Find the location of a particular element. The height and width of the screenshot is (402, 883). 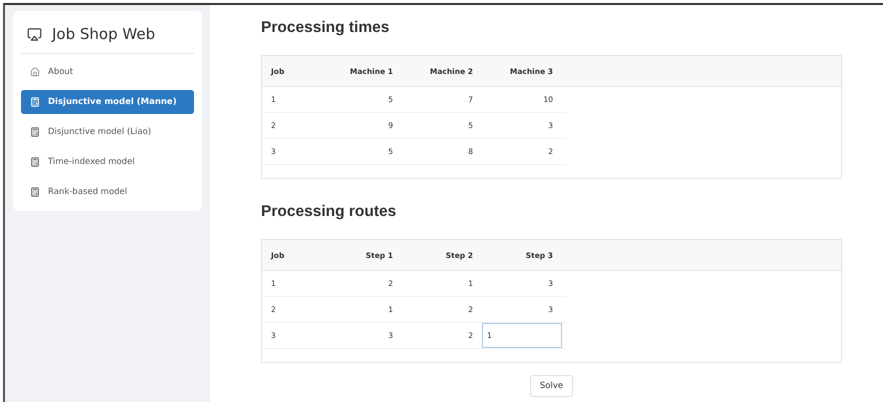

solve-button: Solve is located at coordinates (552, 386).